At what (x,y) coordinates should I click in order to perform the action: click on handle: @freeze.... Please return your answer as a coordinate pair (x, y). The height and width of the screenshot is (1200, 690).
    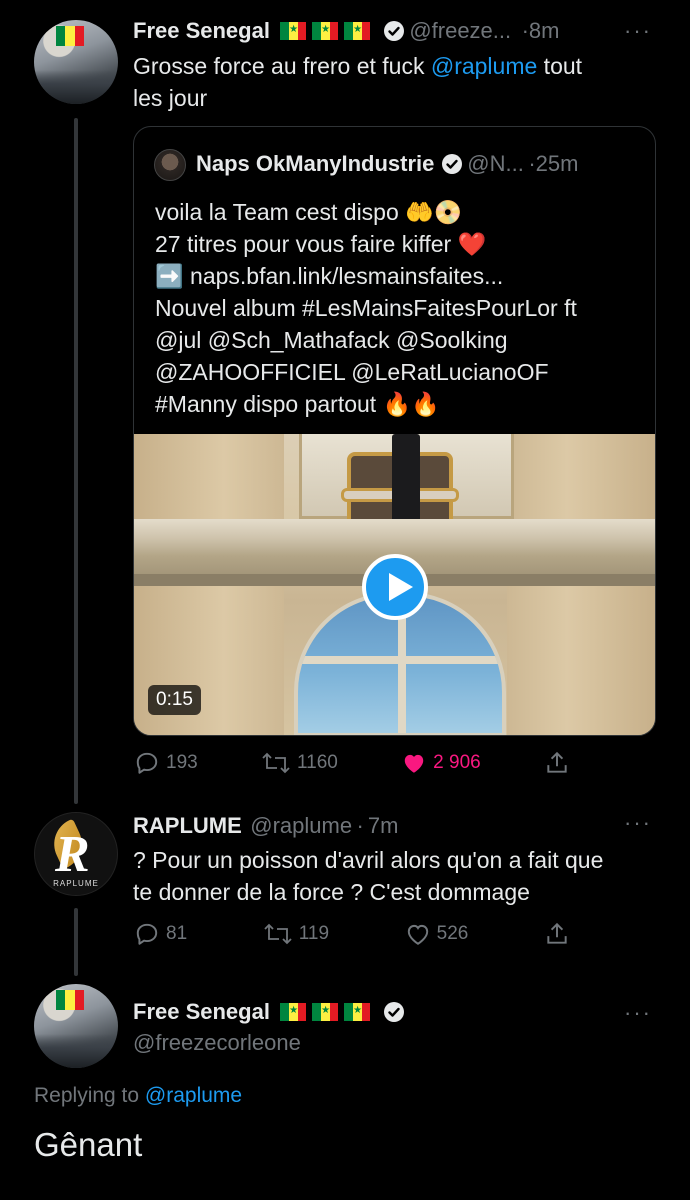
    Looking at the image, I should click on (460, 30).